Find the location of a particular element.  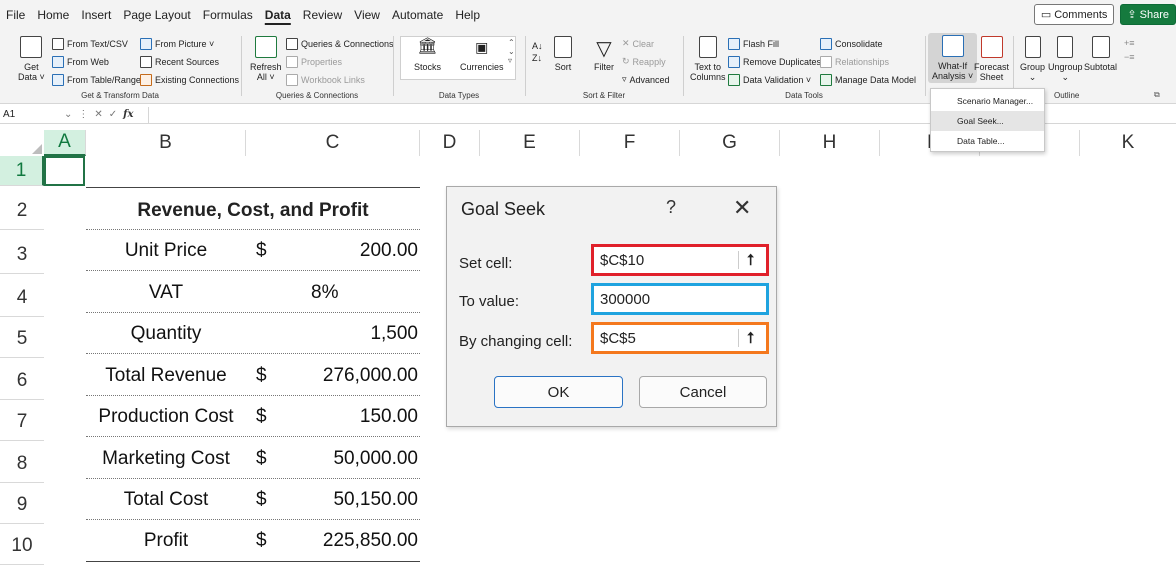

advanced-filter-button: ▿ Advanced is located at coordinates (646, 79).